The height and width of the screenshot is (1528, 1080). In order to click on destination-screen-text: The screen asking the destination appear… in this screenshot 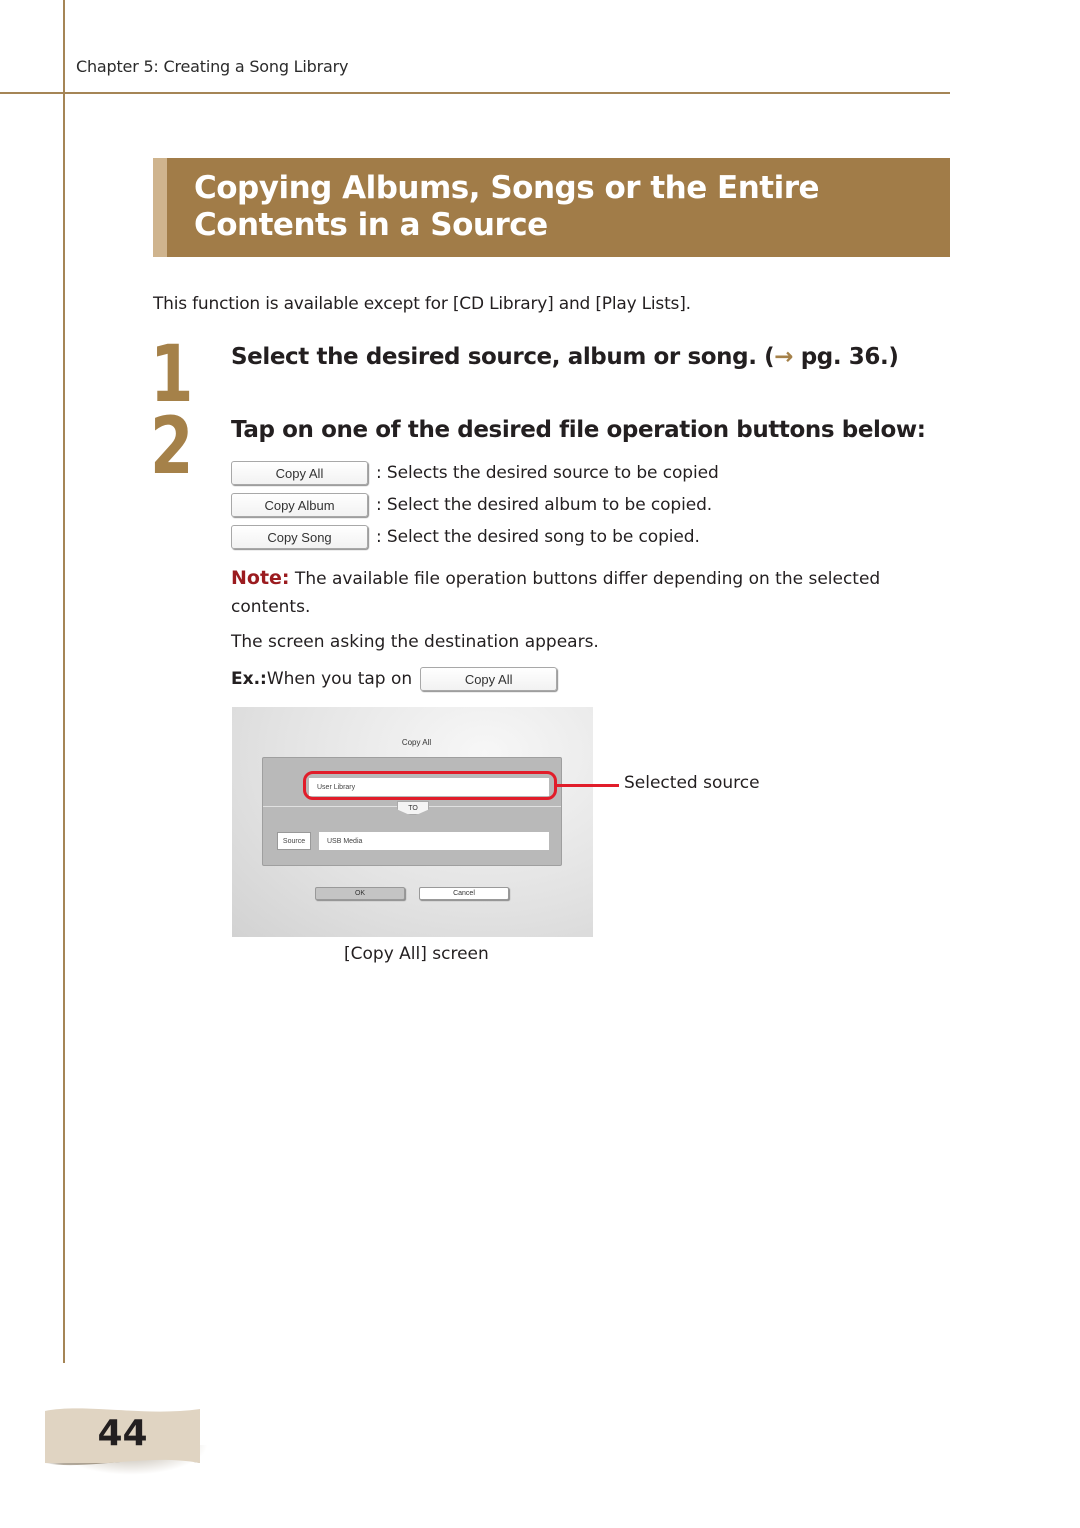, I will do `click(415, 642)`.